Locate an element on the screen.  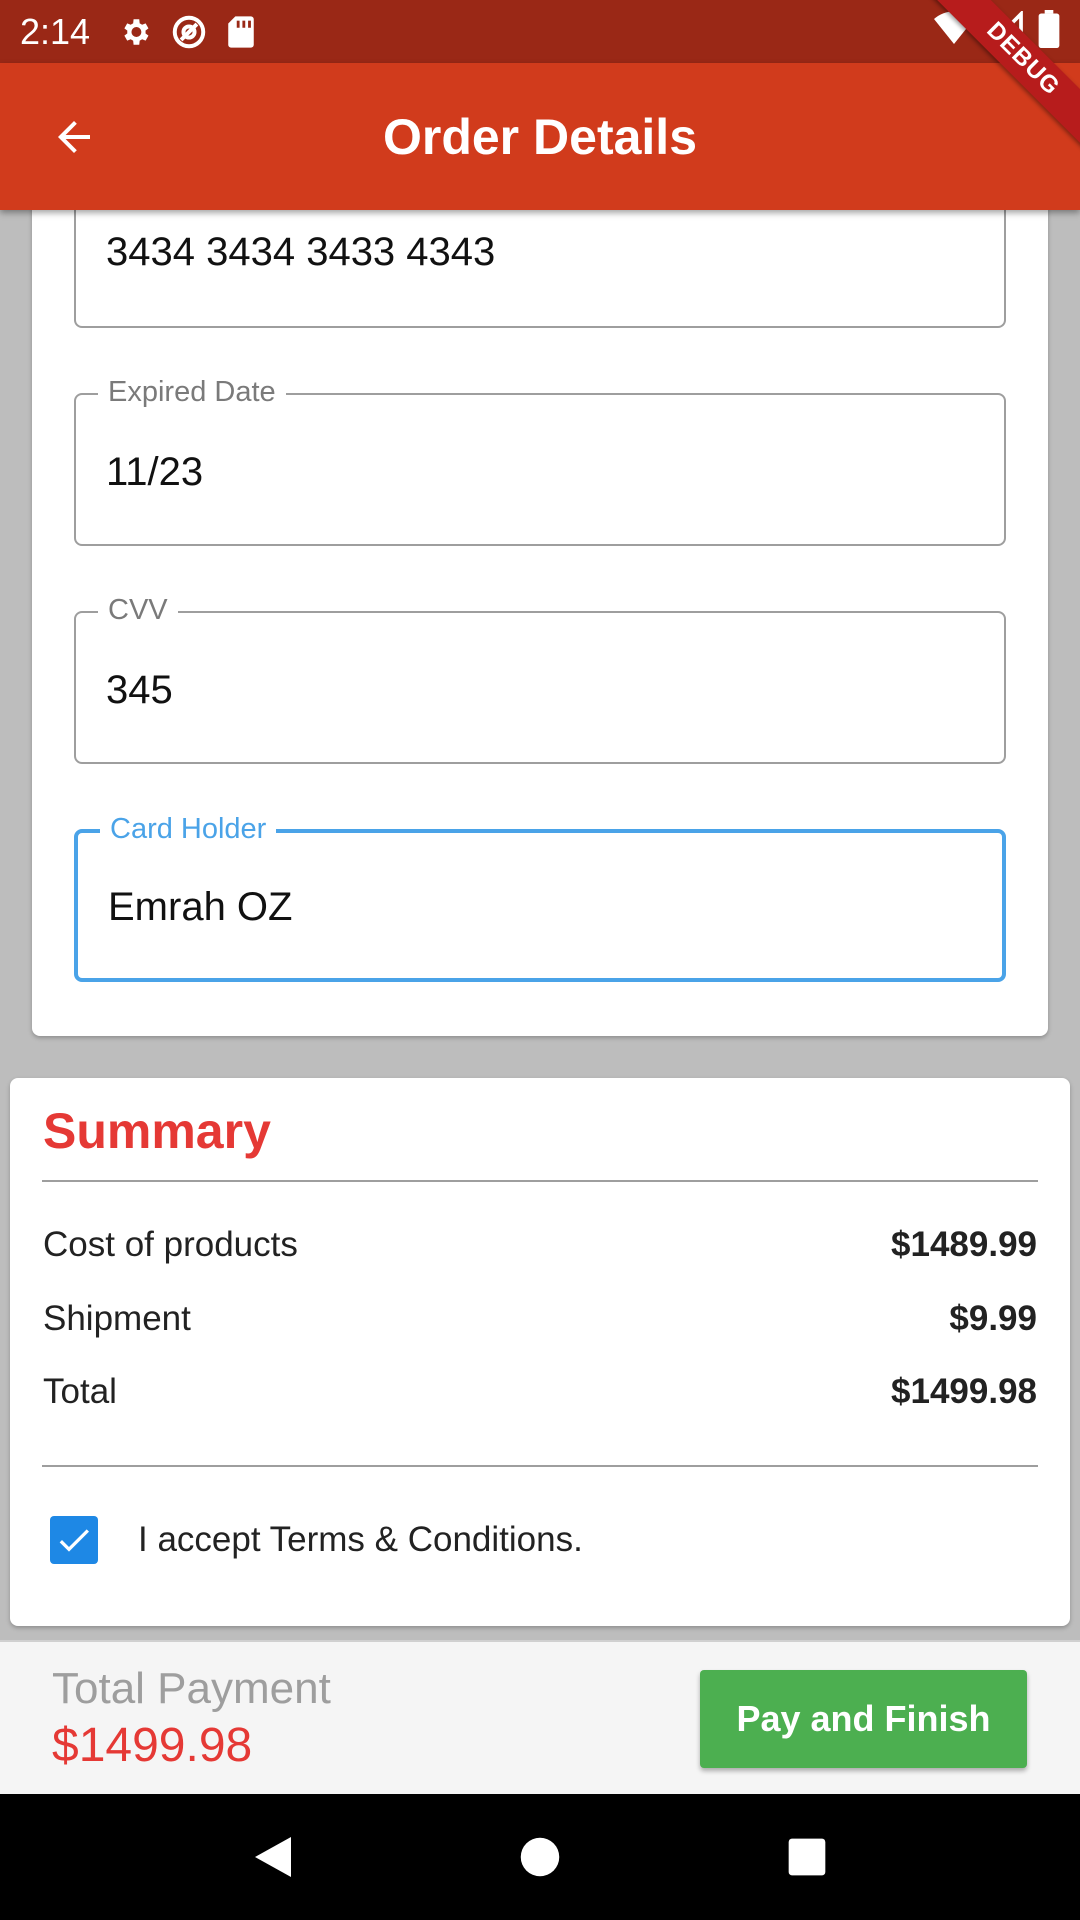
terms-checkbox is located at coordinates (74, 1540).